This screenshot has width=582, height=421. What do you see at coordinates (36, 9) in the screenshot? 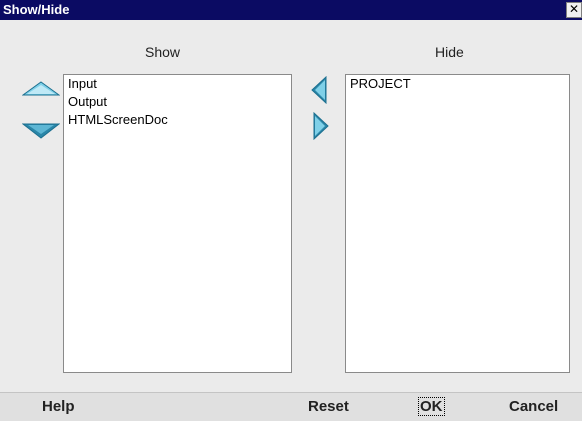
I see `window-title: Show/Hide` at bounding box center [36, 9].